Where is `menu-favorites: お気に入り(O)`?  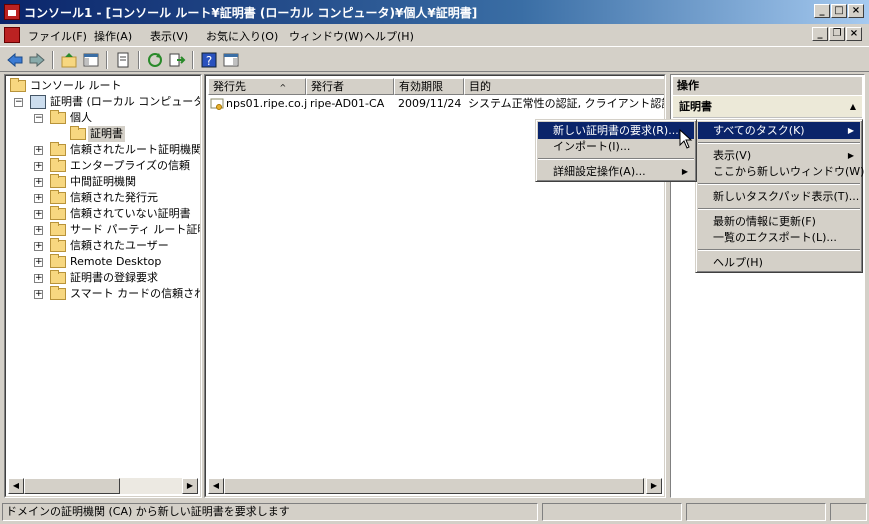 menu-favorites: お気に入り(O) is located at coordinates (242, 36).